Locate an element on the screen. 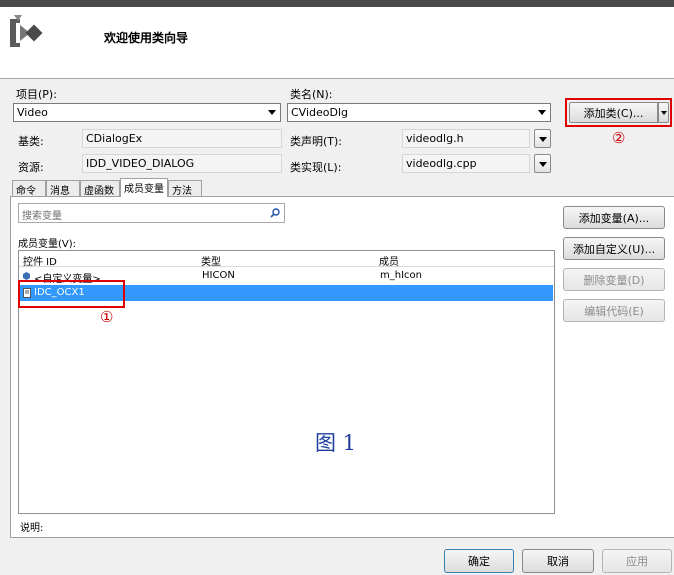 This screenshot has width=674, height=575. project-combo-value: Video is located at coordinates (32, 112).